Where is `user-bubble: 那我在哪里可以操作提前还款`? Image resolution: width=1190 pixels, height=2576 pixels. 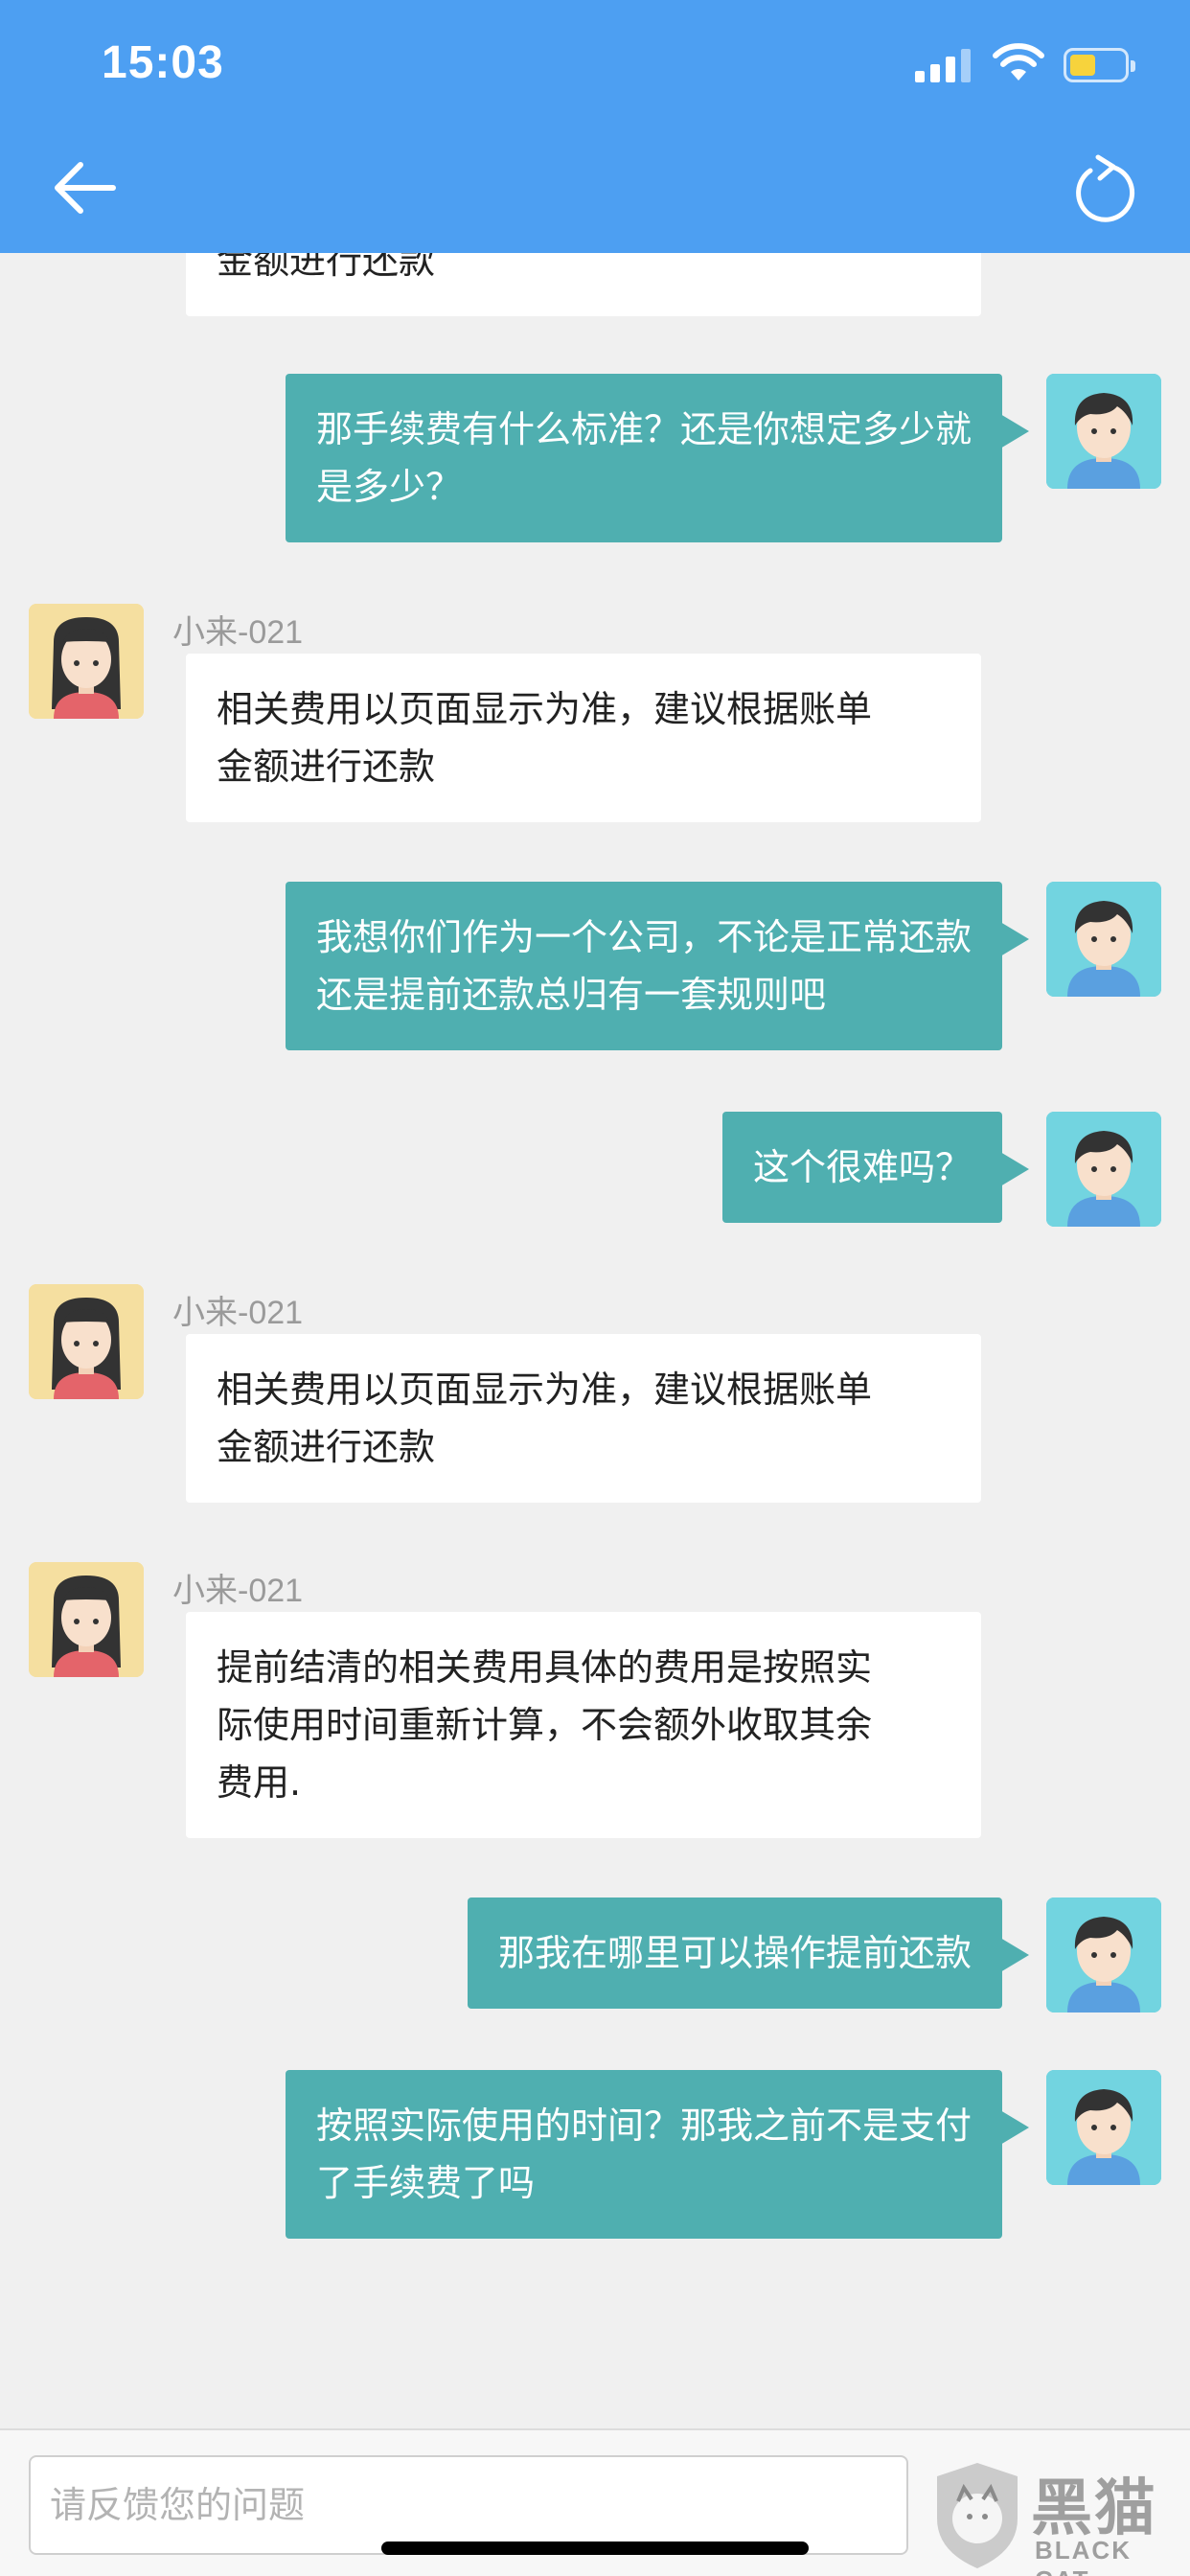
user-bubble: 那我在哪里可以操作提前还款 is located at coordinates (748, 1953).